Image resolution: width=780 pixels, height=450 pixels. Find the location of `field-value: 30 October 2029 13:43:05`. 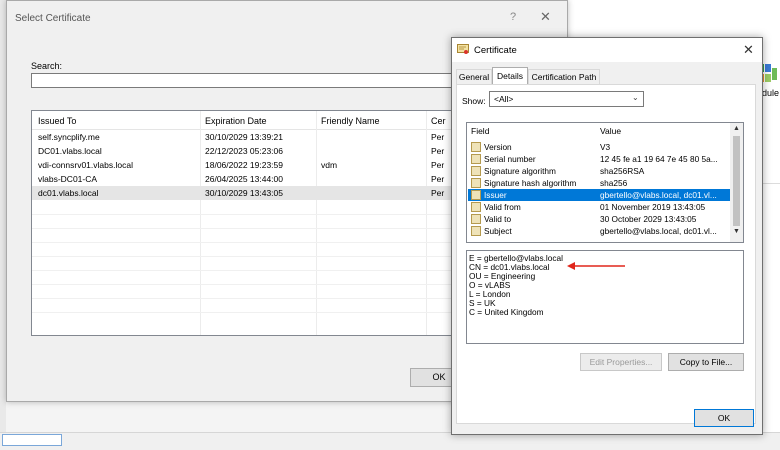

field-value: 30 October 2029 13:43:05 is located at coordinates (648, 219).